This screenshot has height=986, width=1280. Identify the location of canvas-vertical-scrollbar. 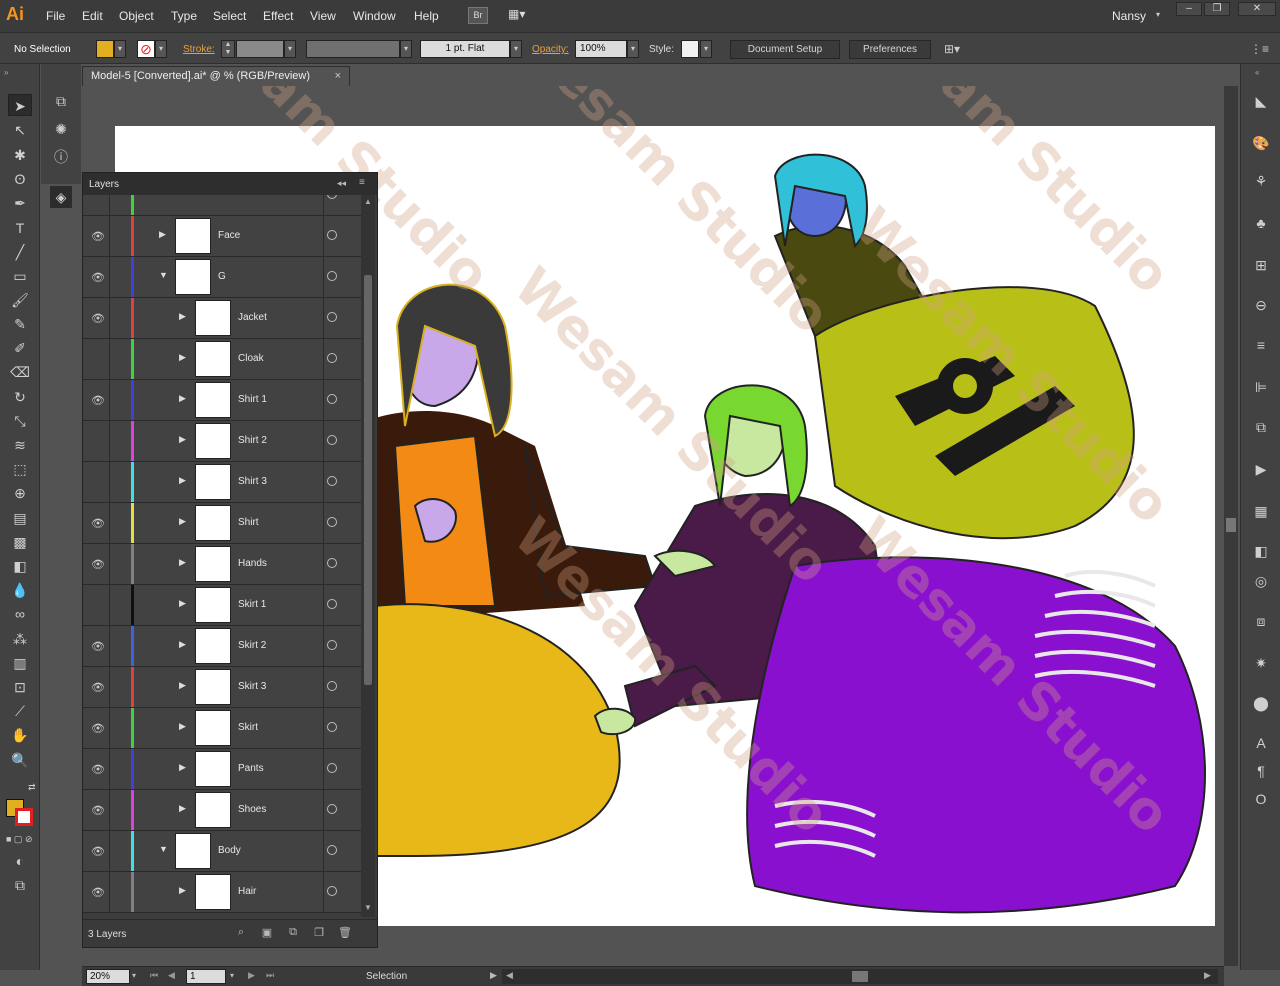
(1231, 526).